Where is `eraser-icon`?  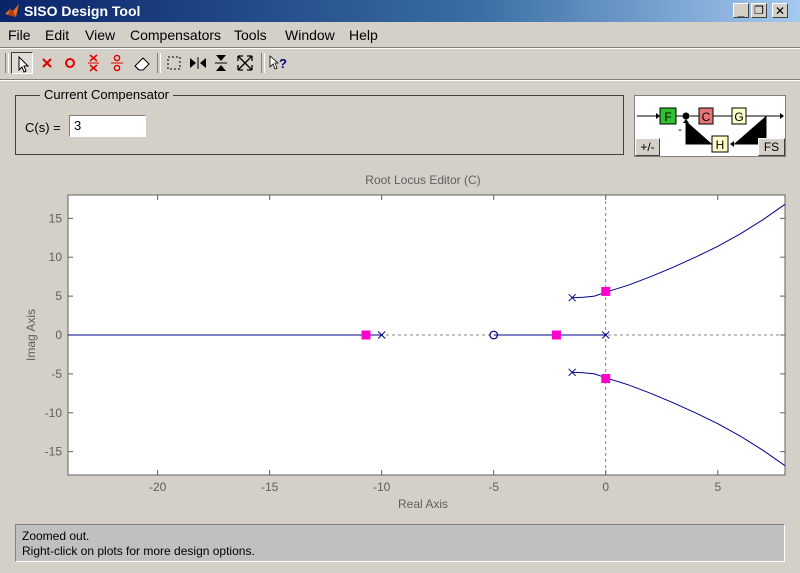 eraser-icon is located at coordinates (142, 63).